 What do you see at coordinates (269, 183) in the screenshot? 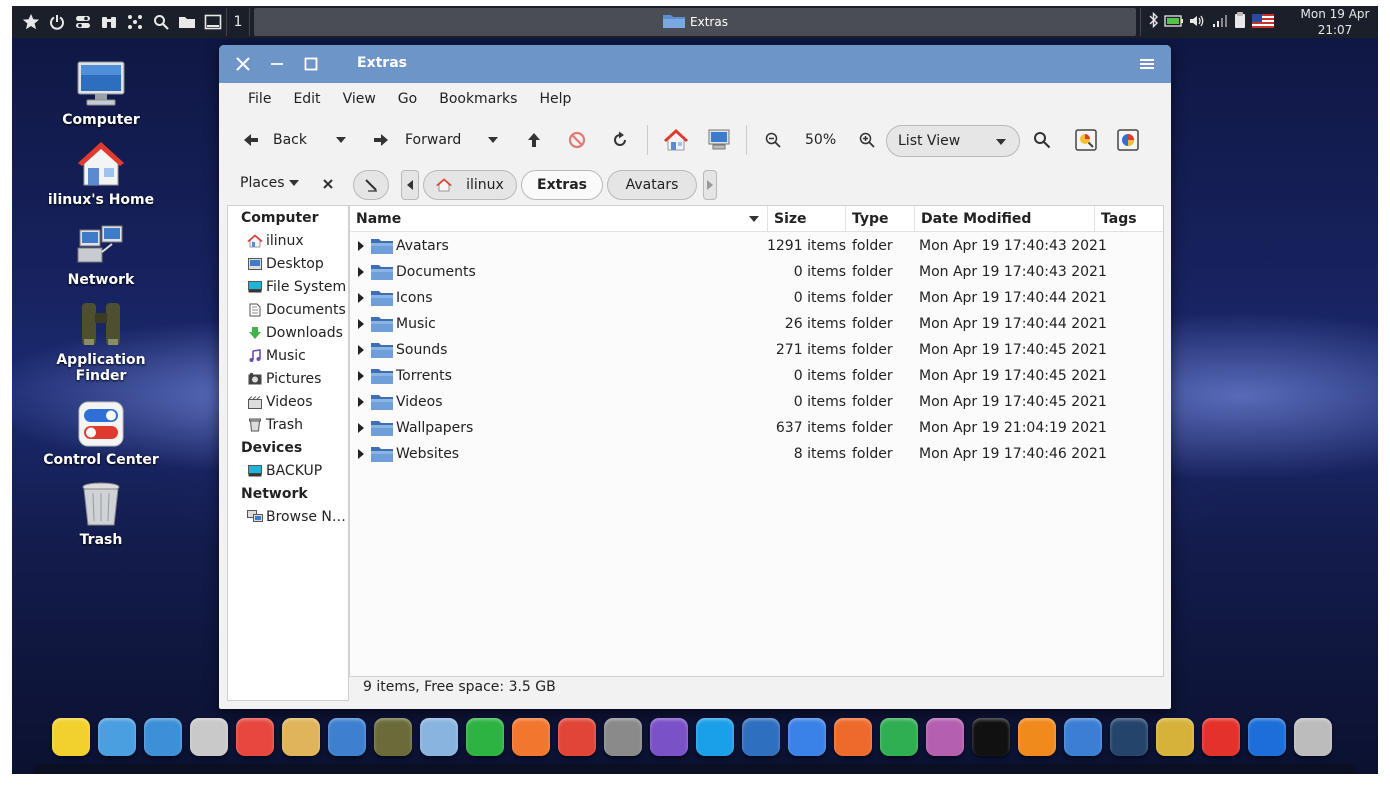
I see `places-dropdown: Places` at bounding box center [269, 183].